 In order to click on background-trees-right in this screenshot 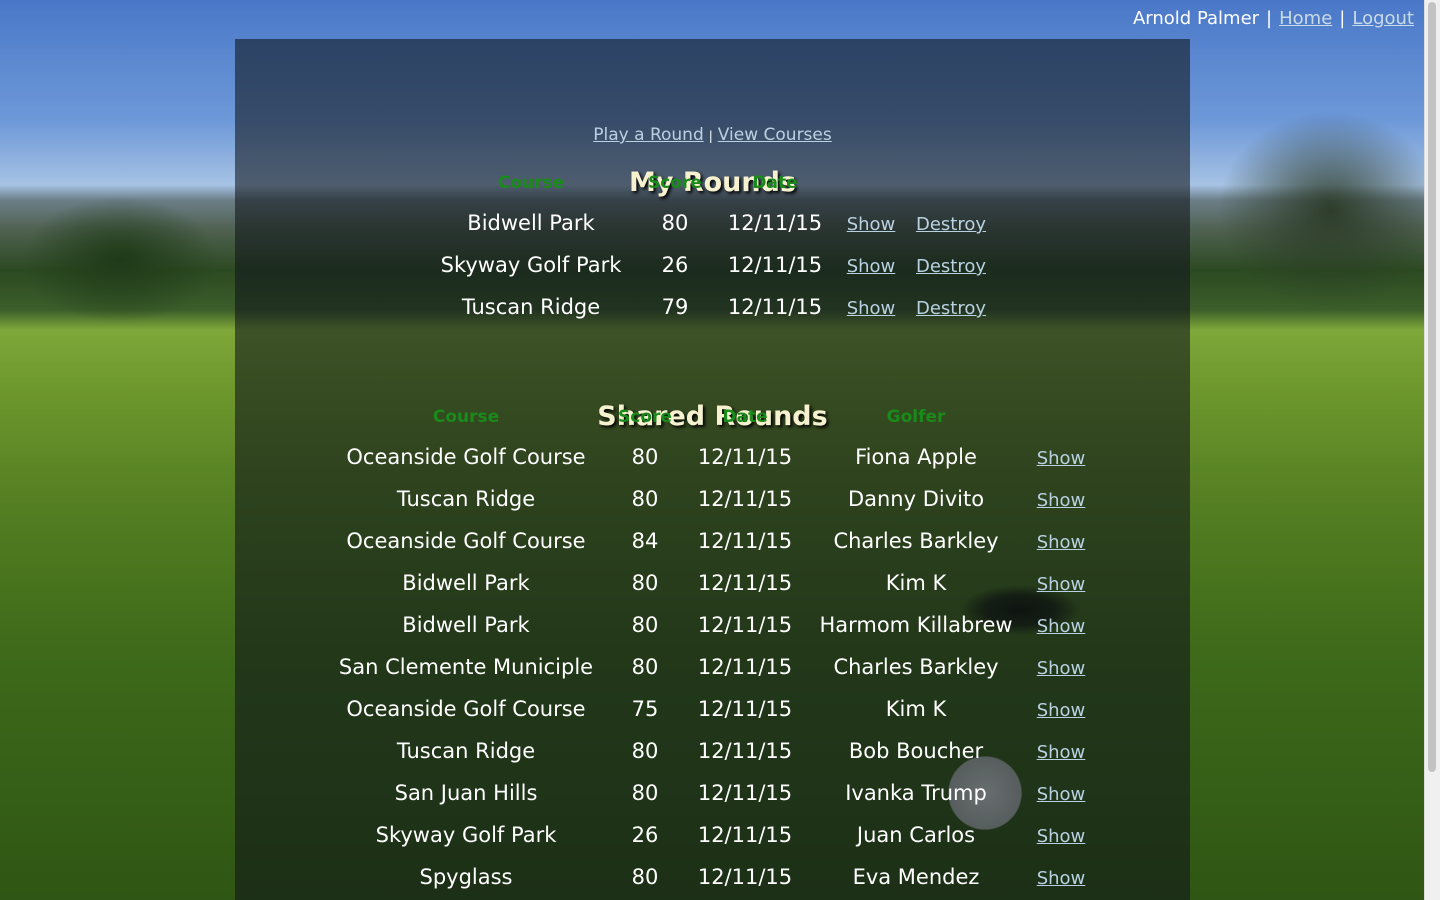, I will do `click(1310, 200)`.